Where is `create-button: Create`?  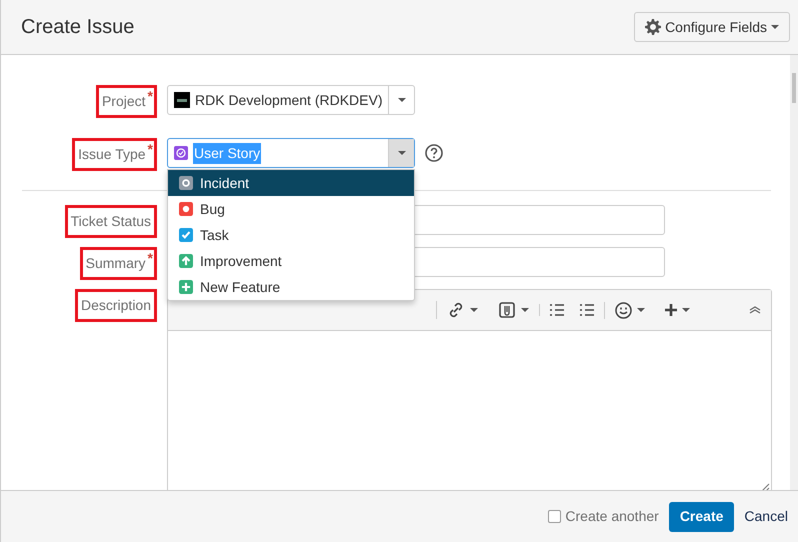 create-button: Create is located at coordinates (701, 517).